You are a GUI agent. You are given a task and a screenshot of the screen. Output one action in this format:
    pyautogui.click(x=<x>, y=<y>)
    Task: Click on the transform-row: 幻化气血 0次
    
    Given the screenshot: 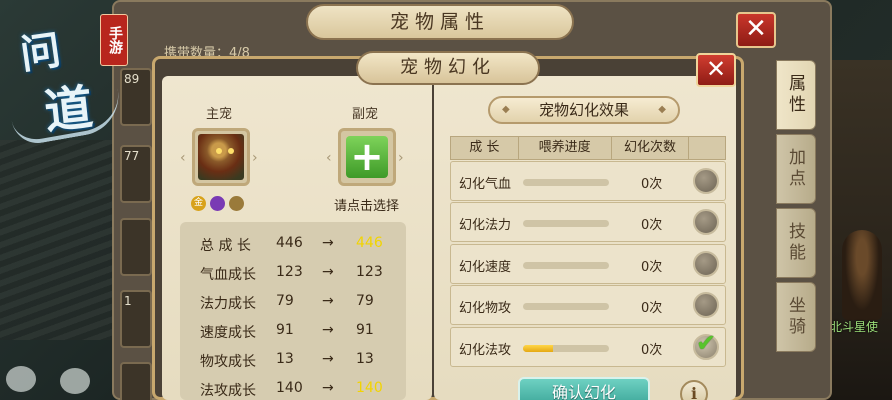 What is the action you would take?
    pyautogui.click(x=588, y=181)
    